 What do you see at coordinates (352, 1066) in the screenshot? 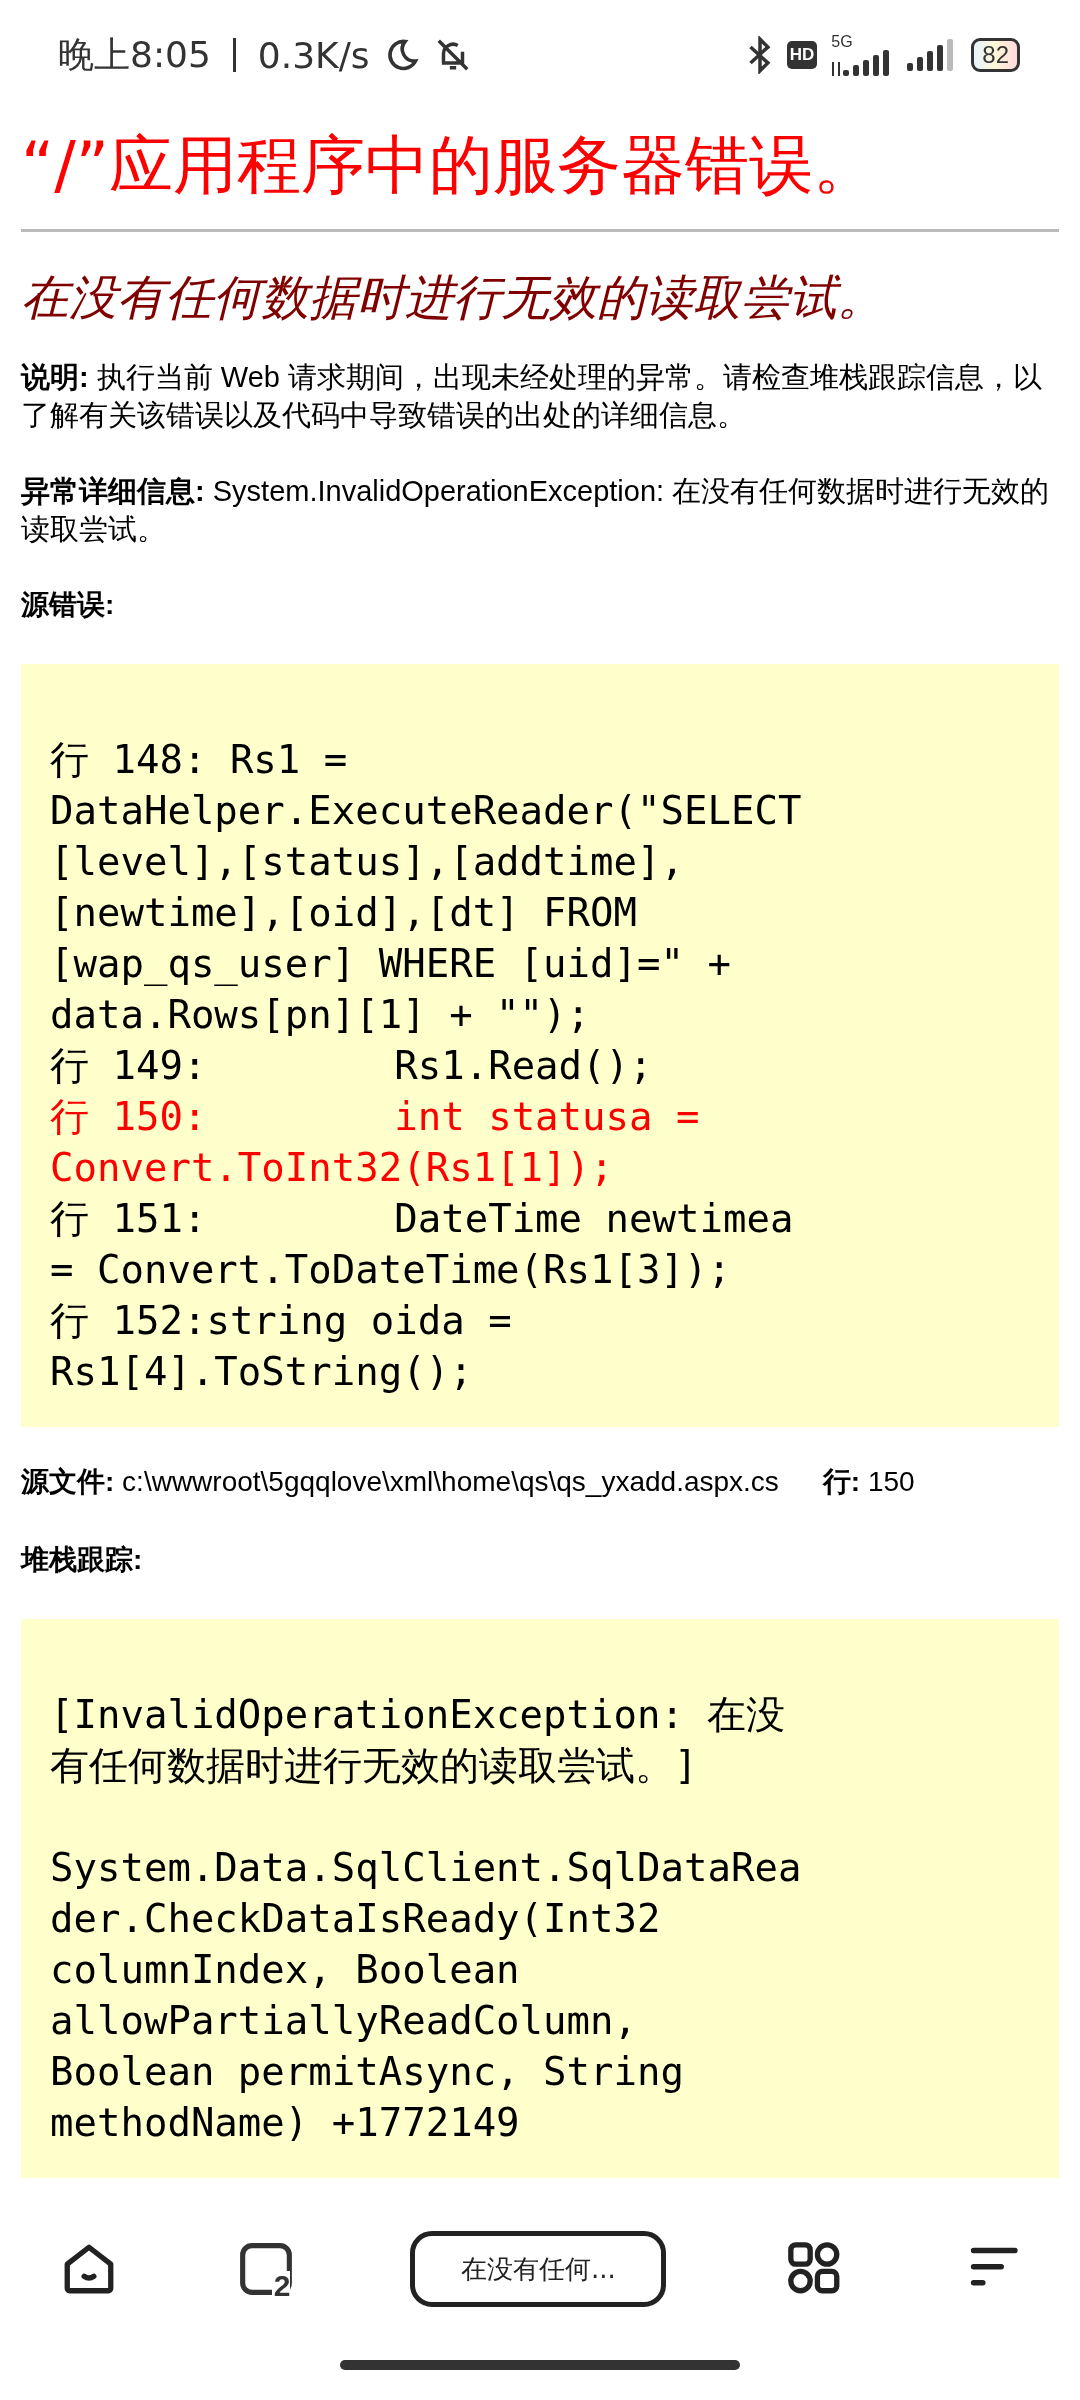
I see `code-line: 行 149: Rs1.Read();` at bounding box center [352, 1066].